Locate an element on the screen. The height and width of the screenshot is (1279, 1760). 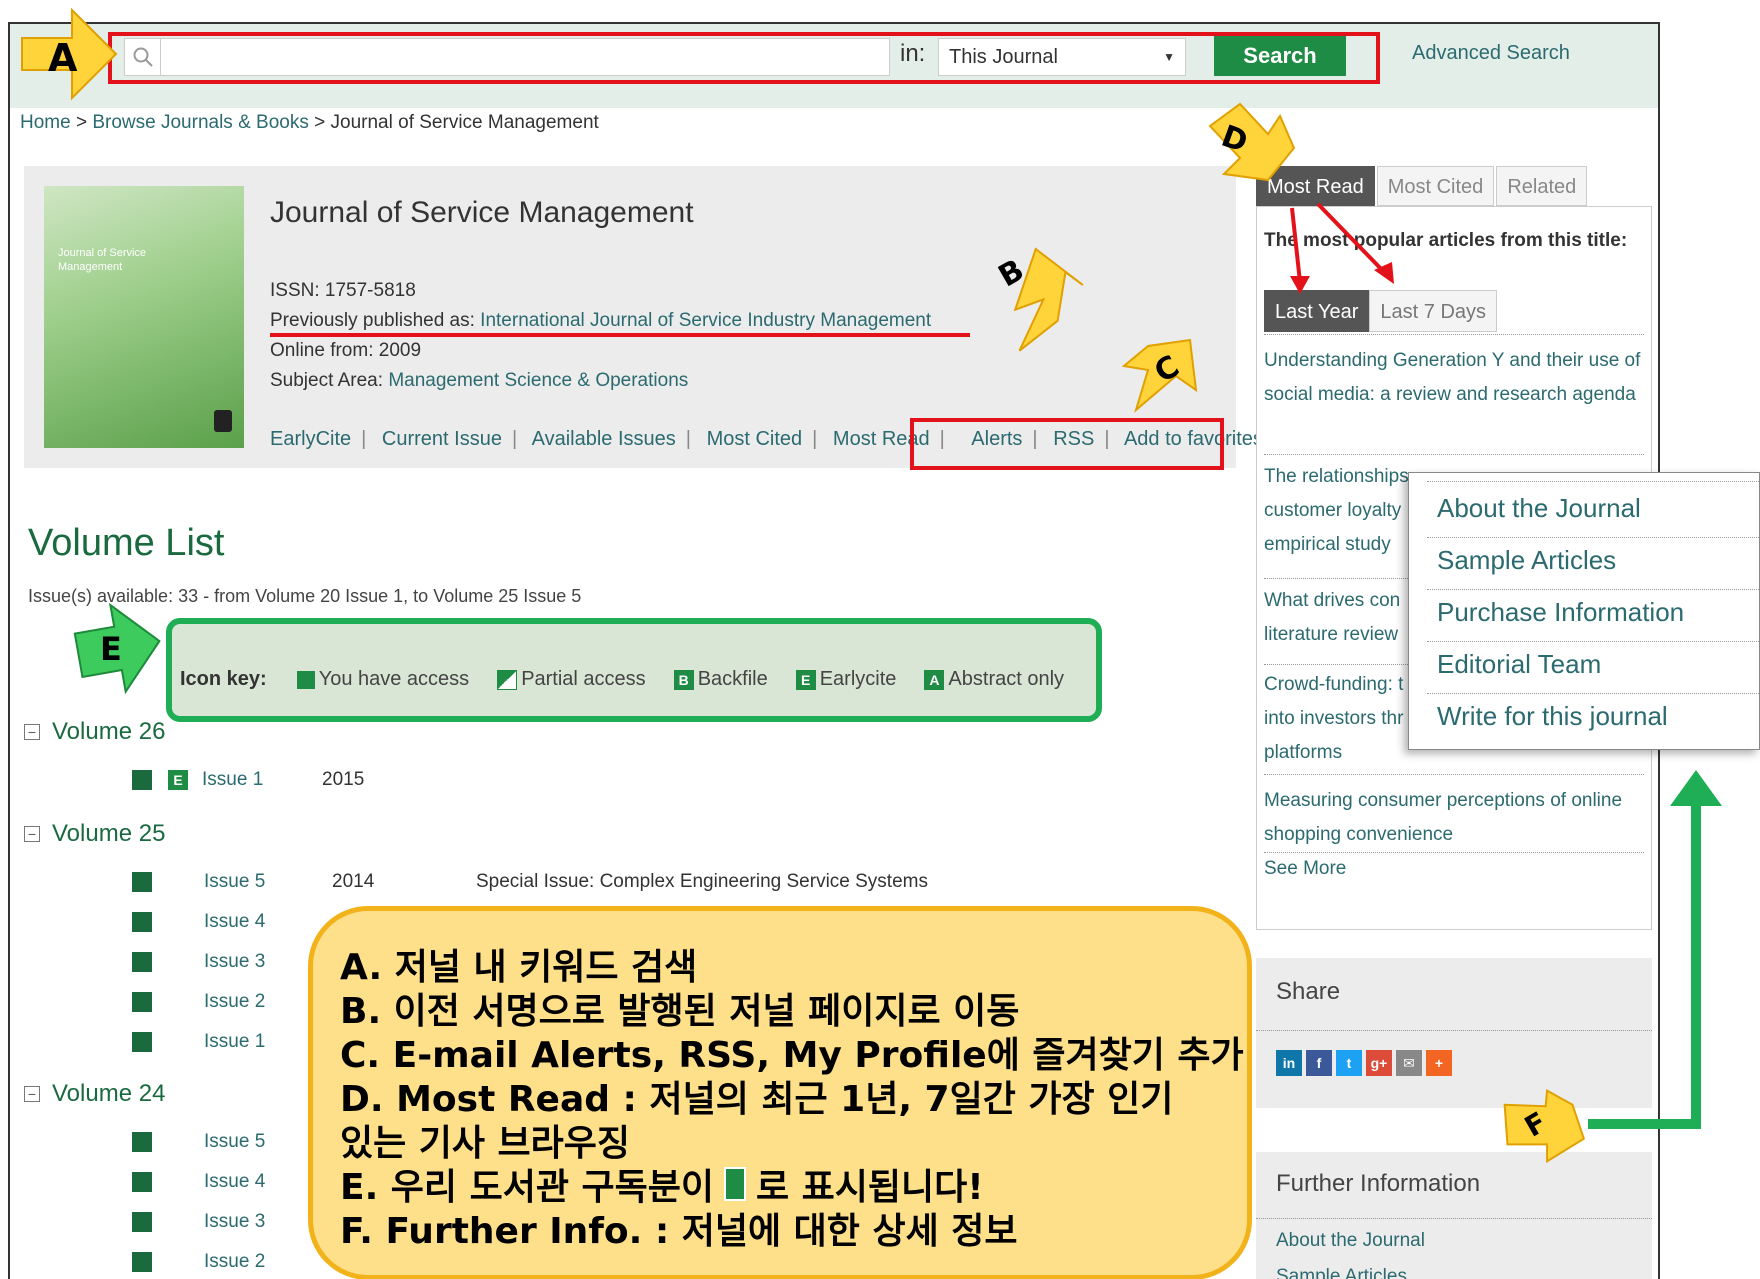
annotation-label-e: E is located at coordinates (111, 649).